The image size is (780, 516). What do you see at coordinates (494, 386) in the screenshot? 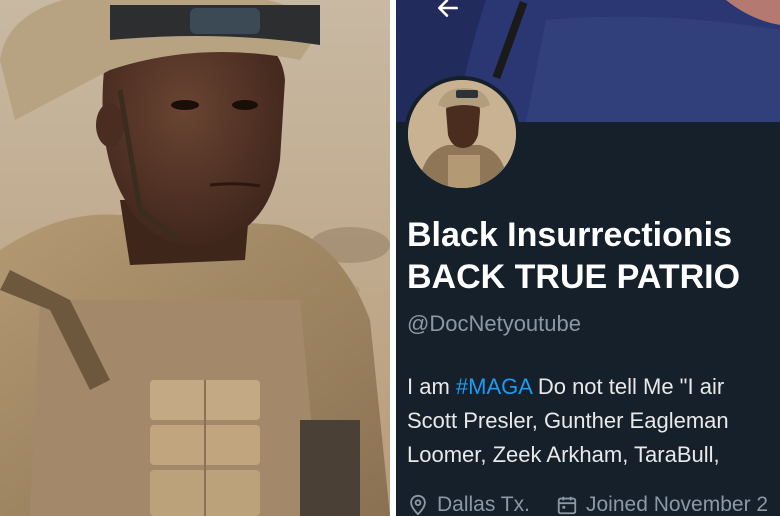
I see `hashtag-link: #MAGA` at bounding box center [494, 386].